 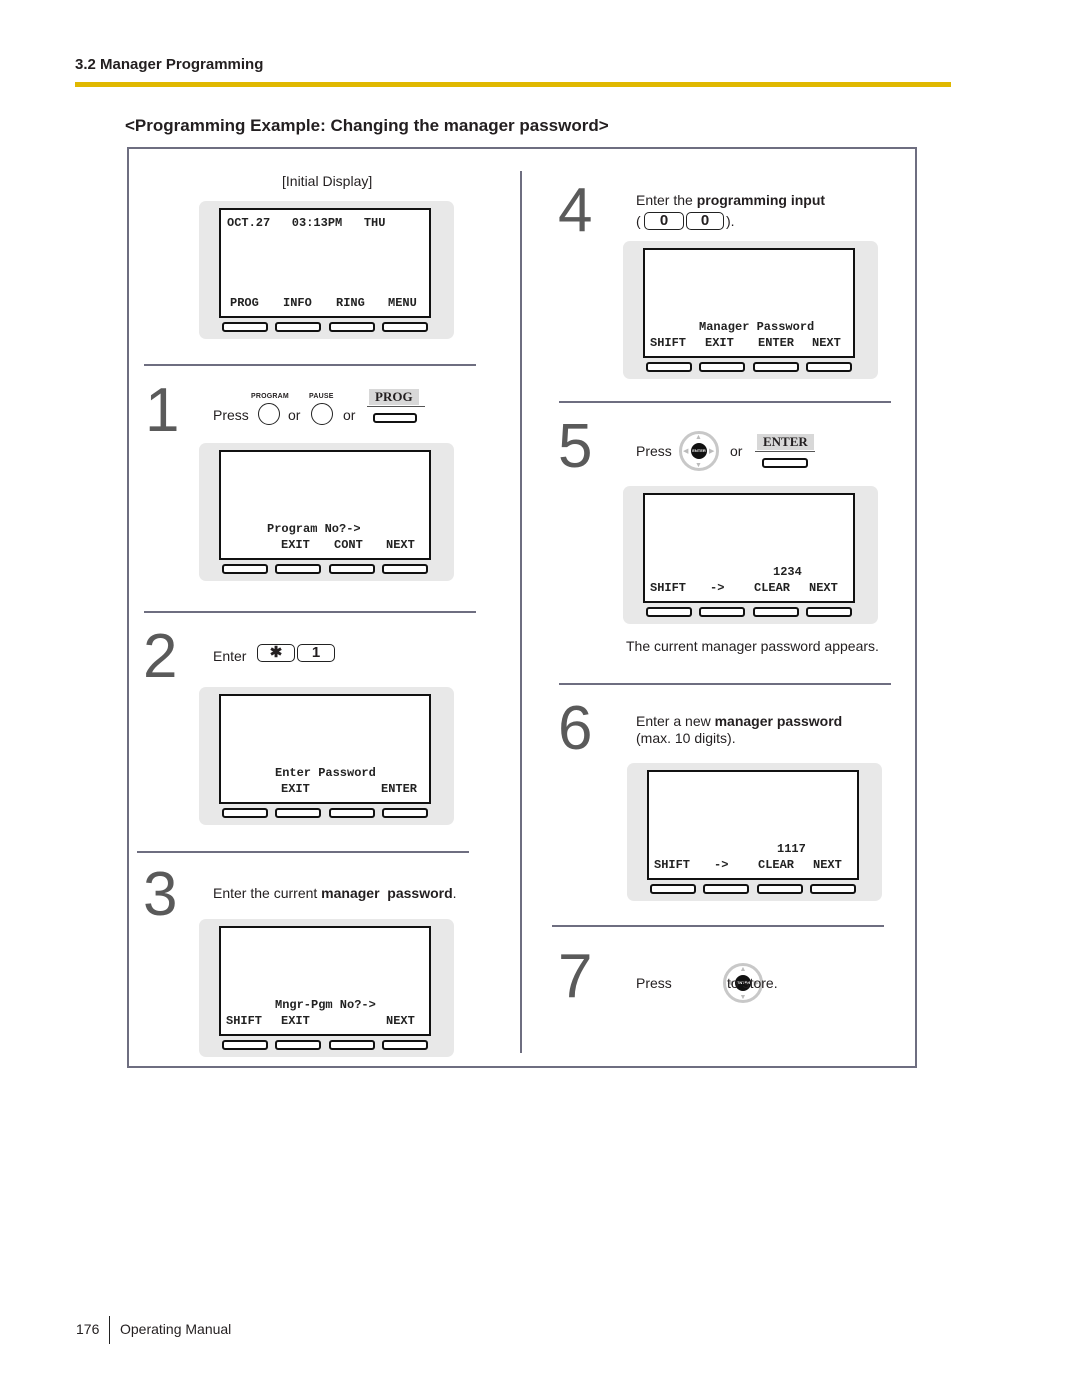 I want to click on pause-button, so click(x=322, y=414).